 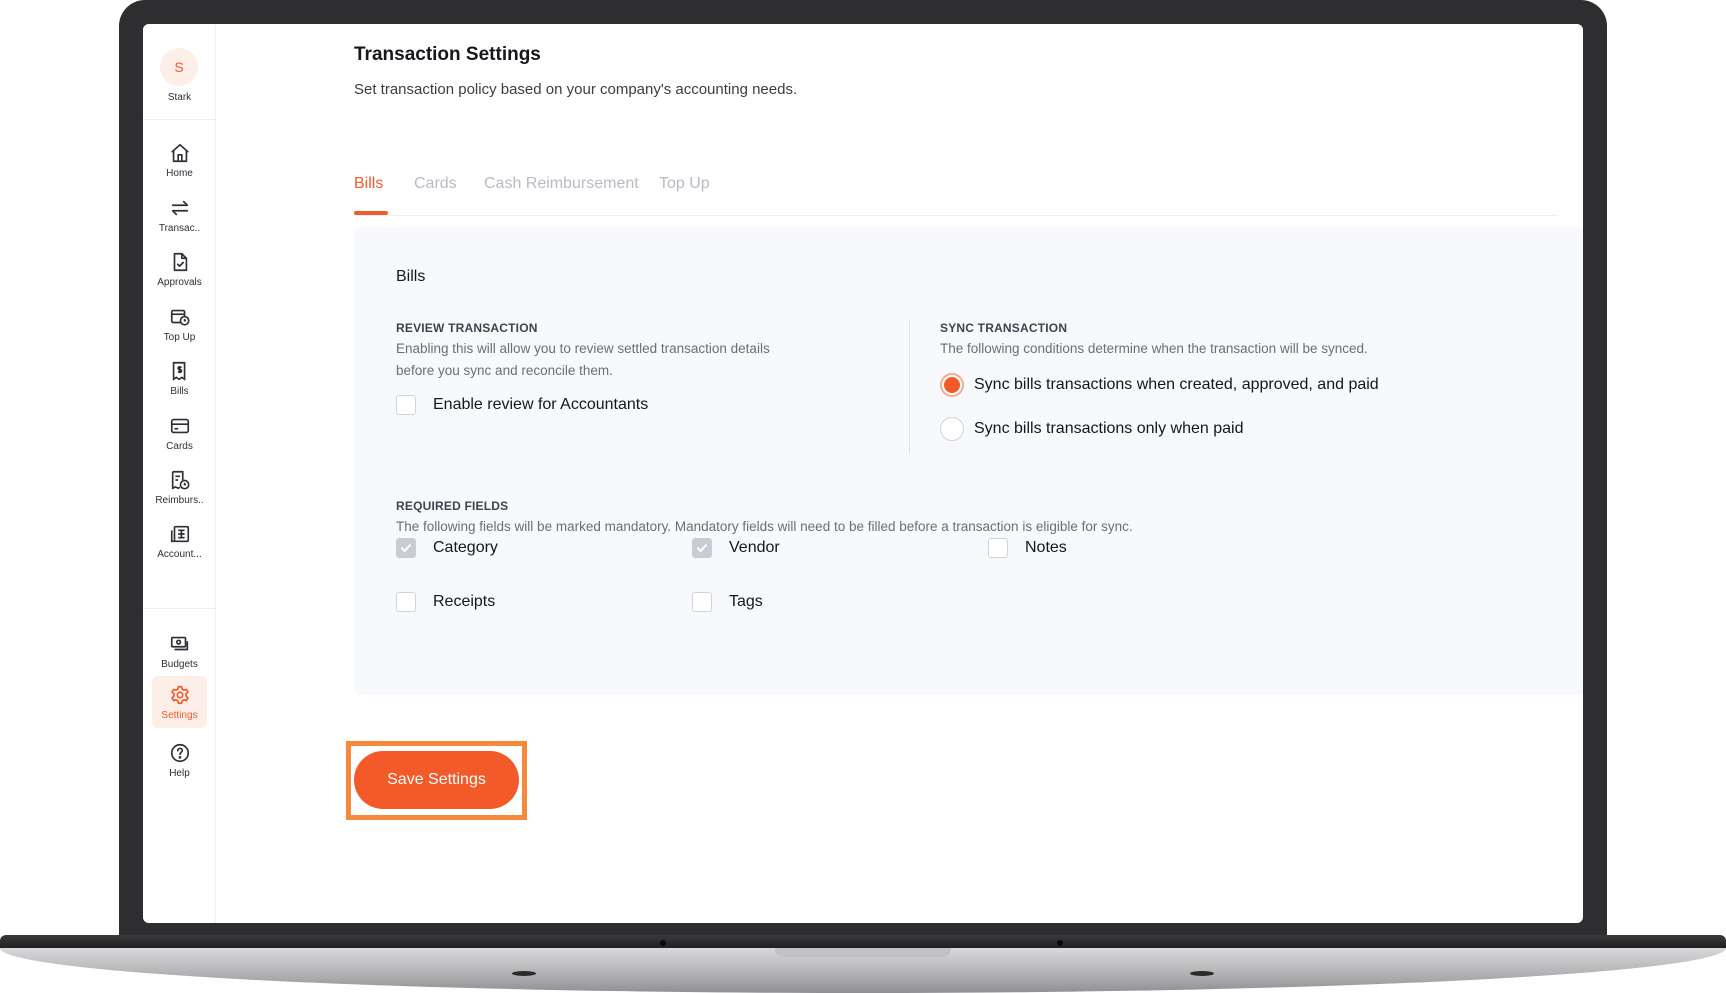 What do you see at coordinates (561, 184) in the screenshot?
I see `tab-cash-reimbursement: Cash Reimbursement` at bounding box center [561, 184].